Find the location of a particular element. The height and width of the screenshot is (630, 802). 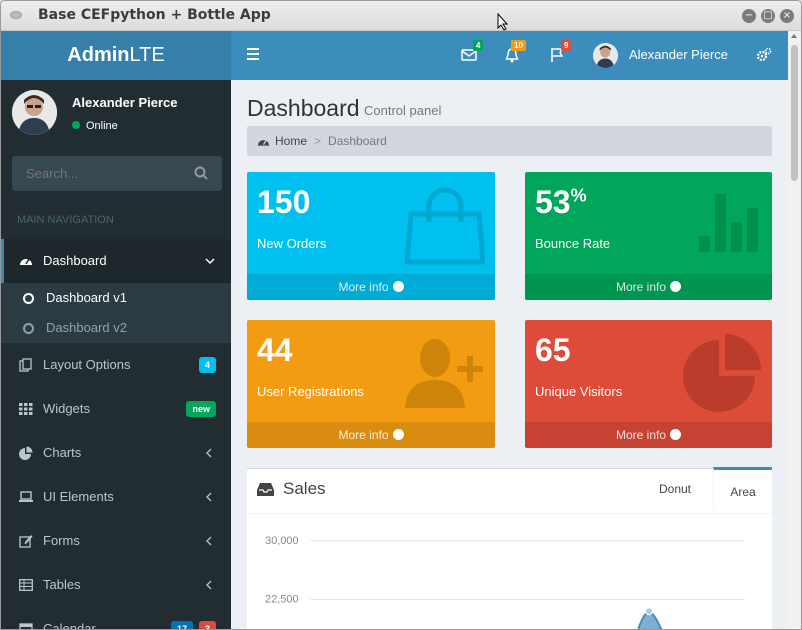

sidebar-item-widgets: Widgets new is located at coordinates (116, 409).